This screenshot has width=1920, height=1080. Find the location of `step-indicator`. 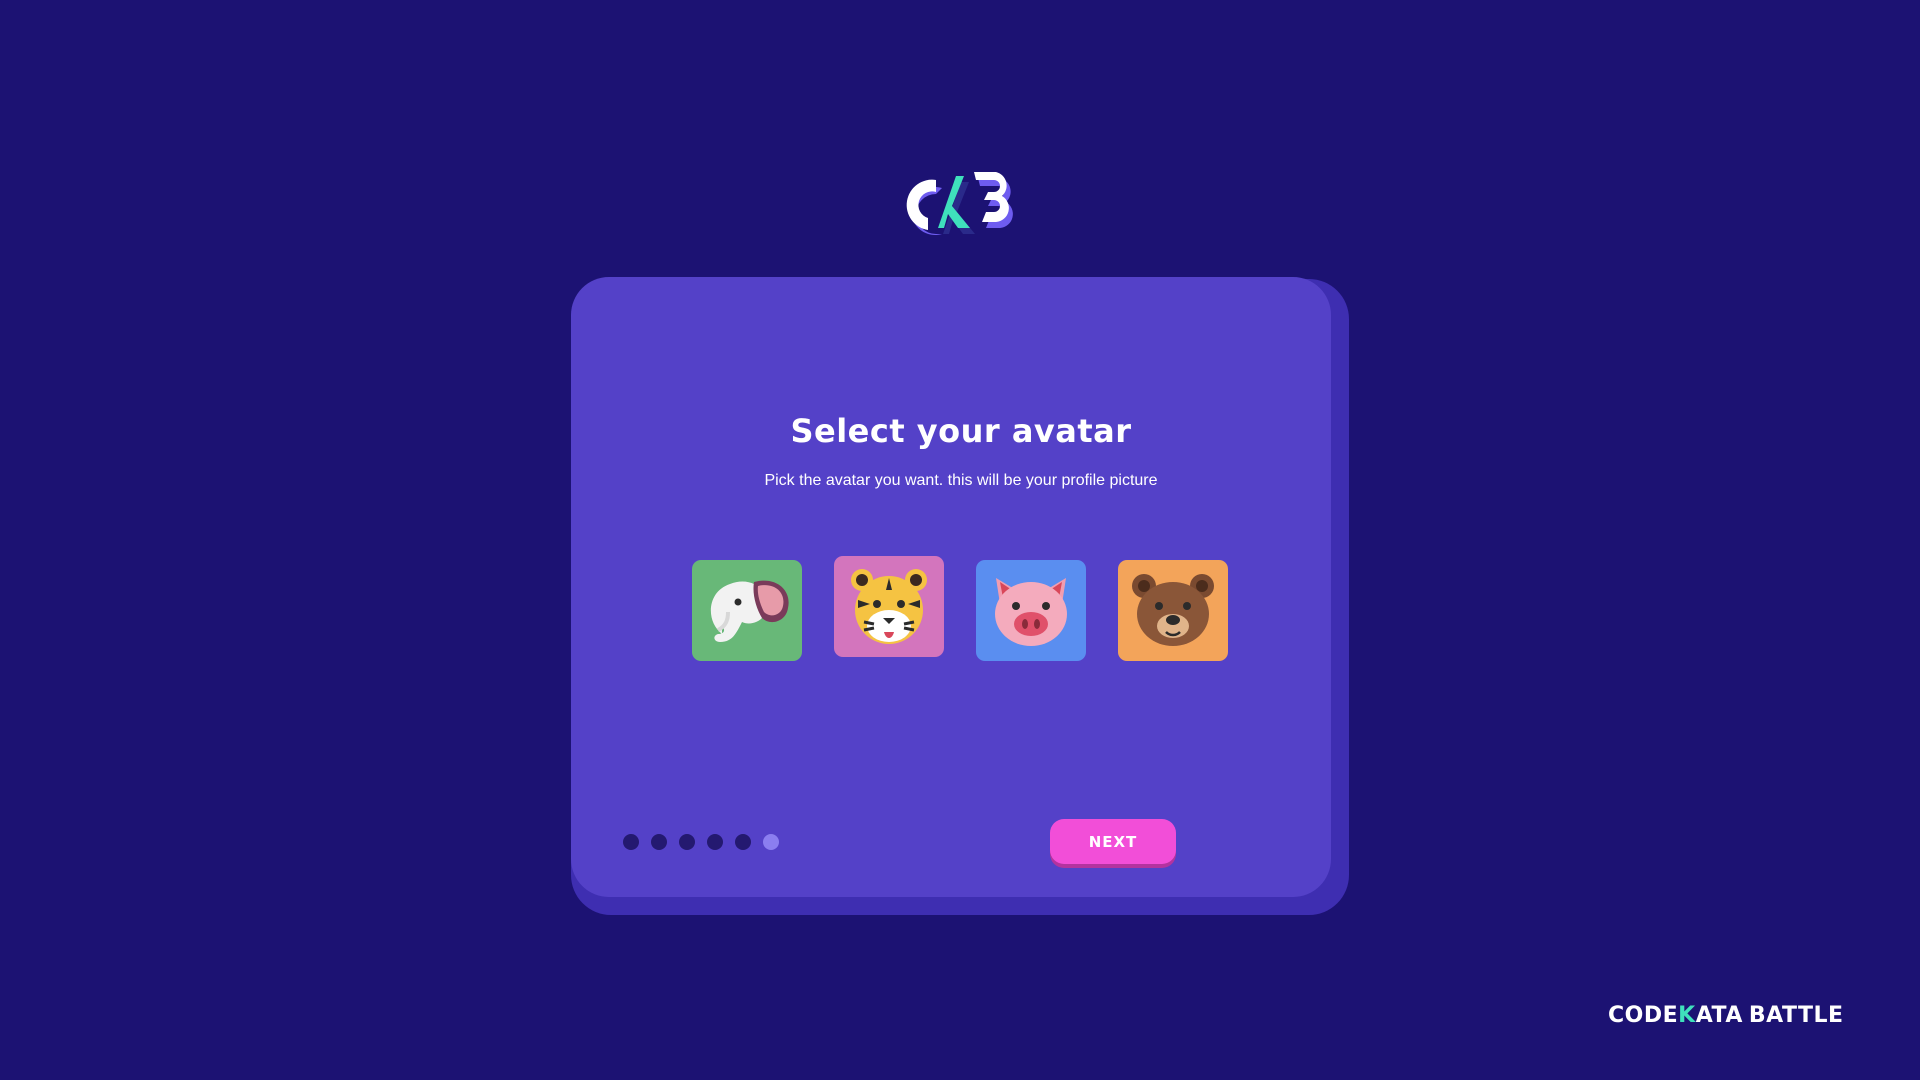

step-indicator is located at coordinates (701, 842).